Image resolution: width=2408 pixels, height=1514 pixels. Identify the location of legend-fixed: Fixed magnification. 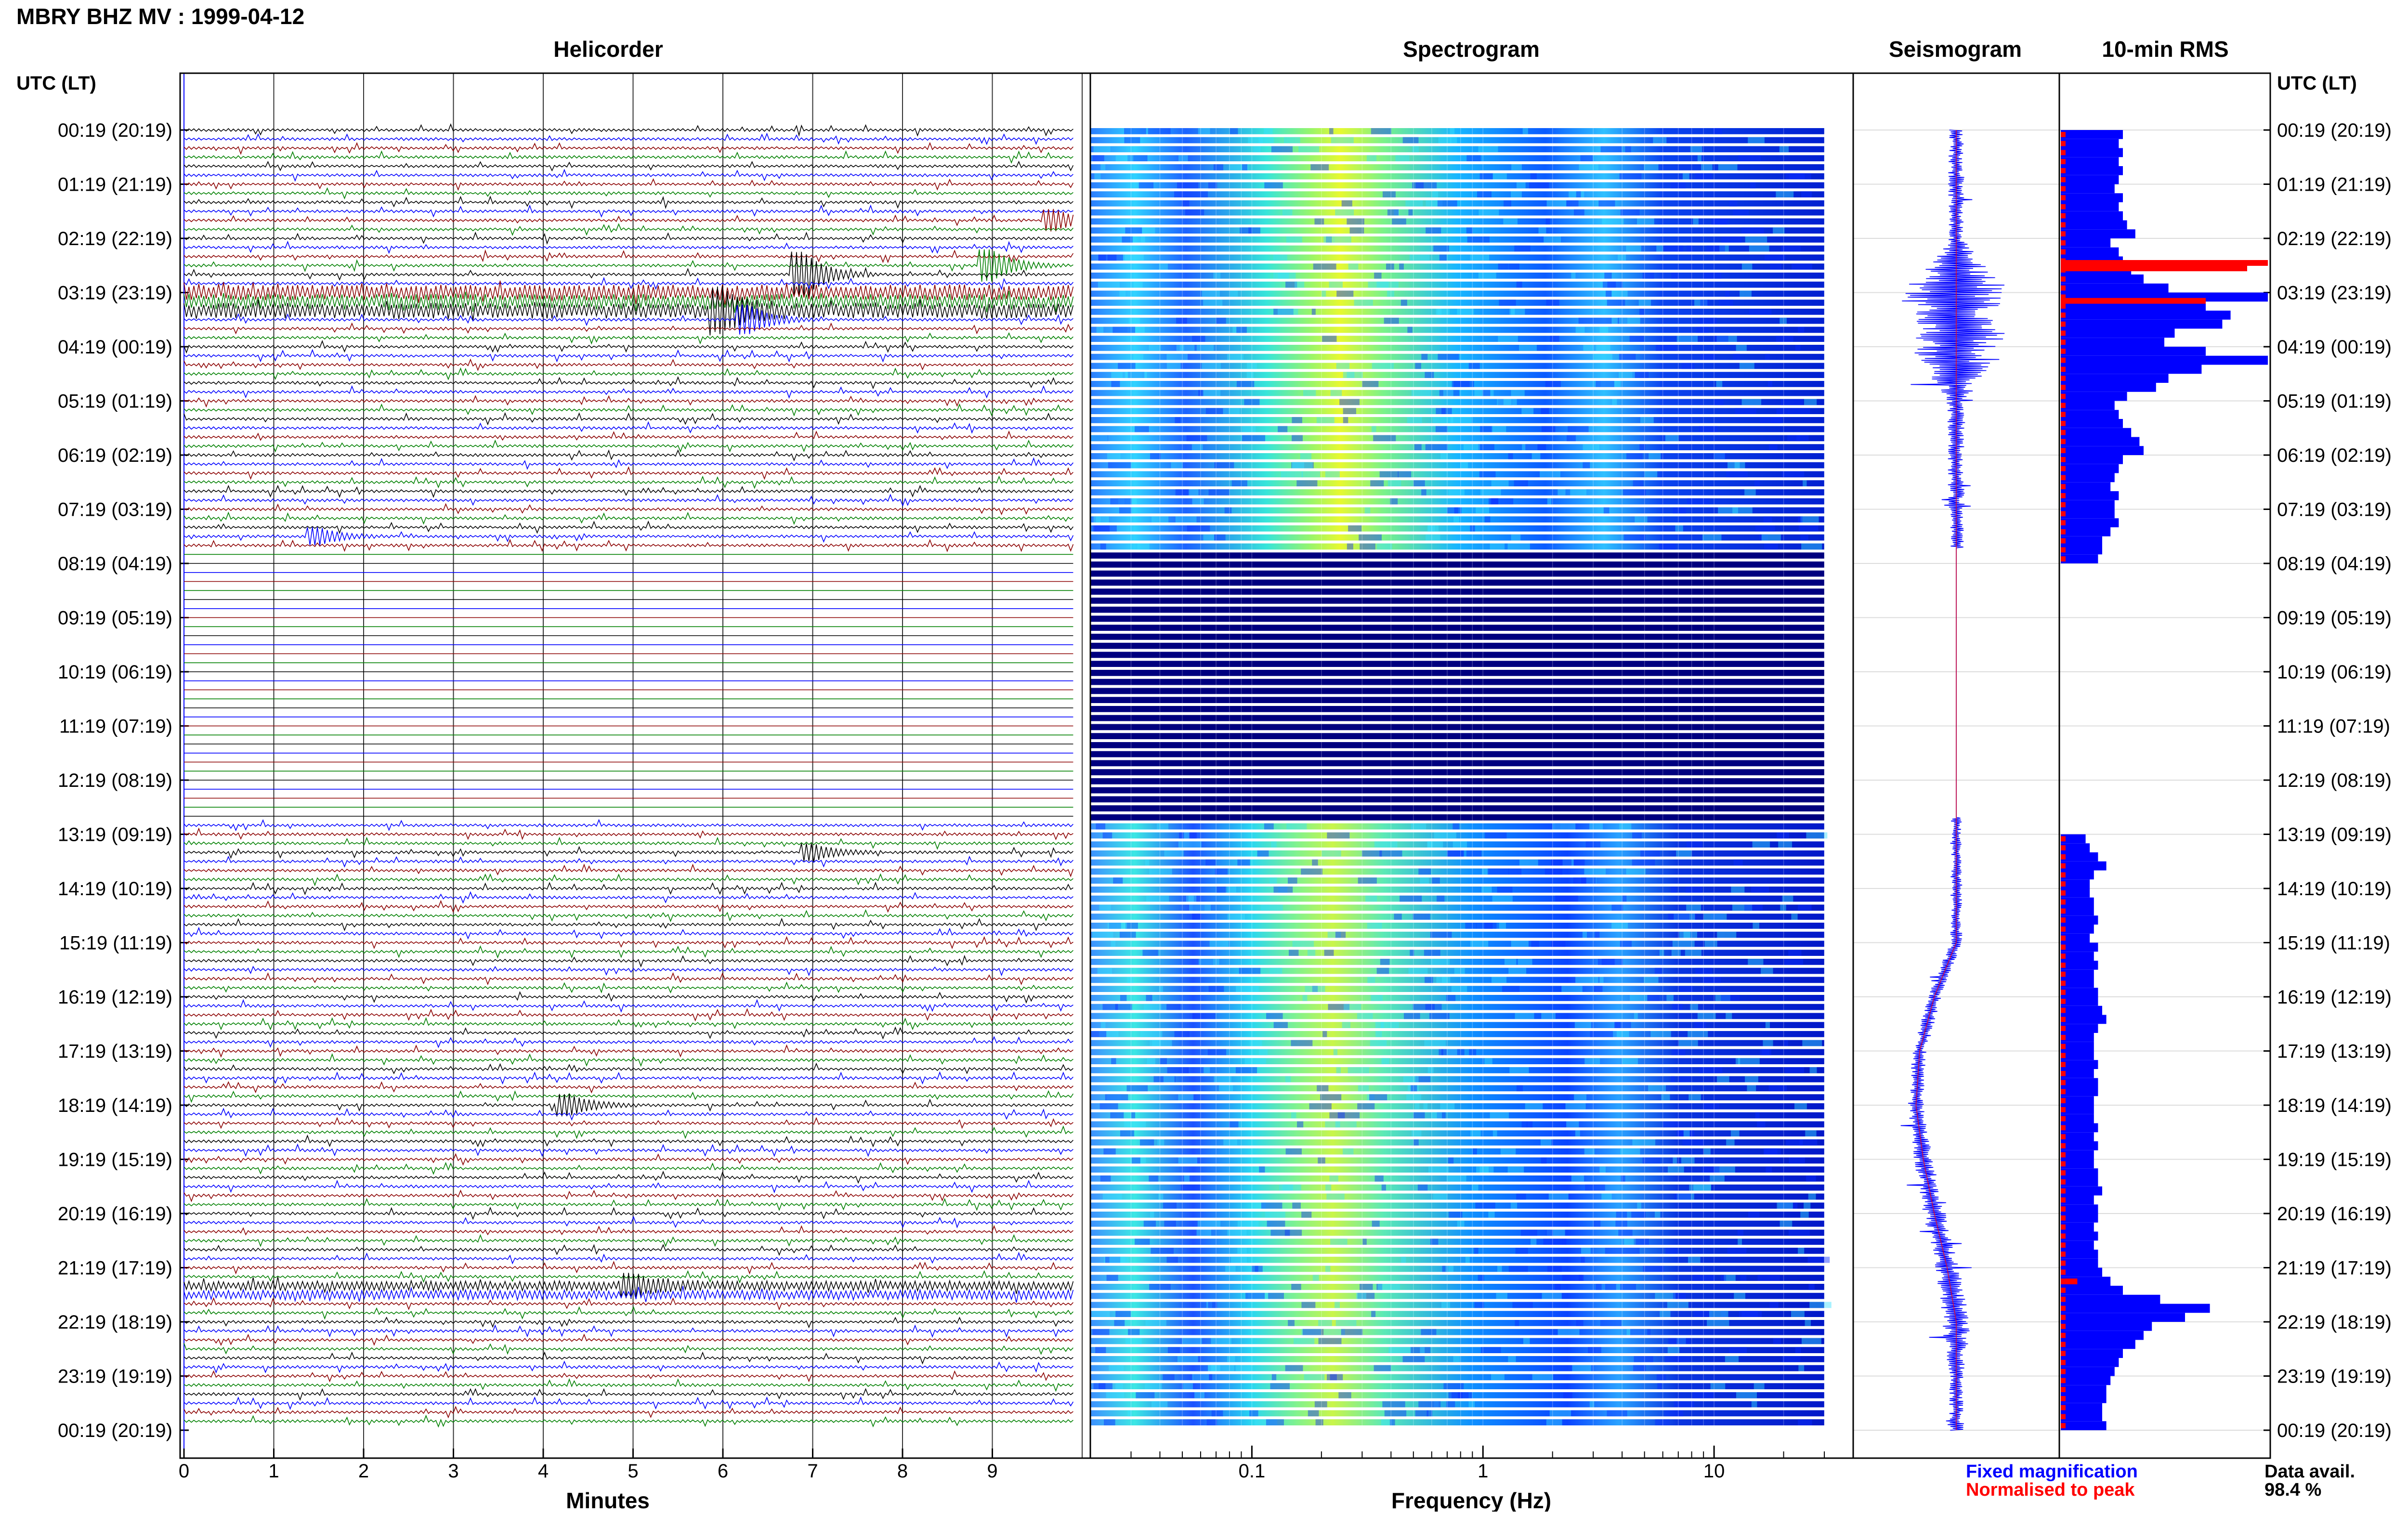
(2052, 1472).